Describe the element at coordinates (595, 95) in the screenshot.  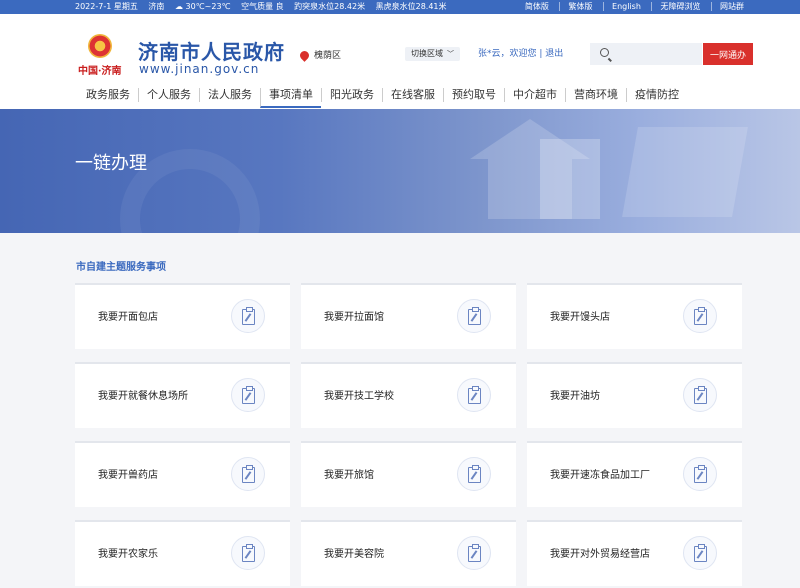
I see `nav-business-environment: 营商环境` at that location.